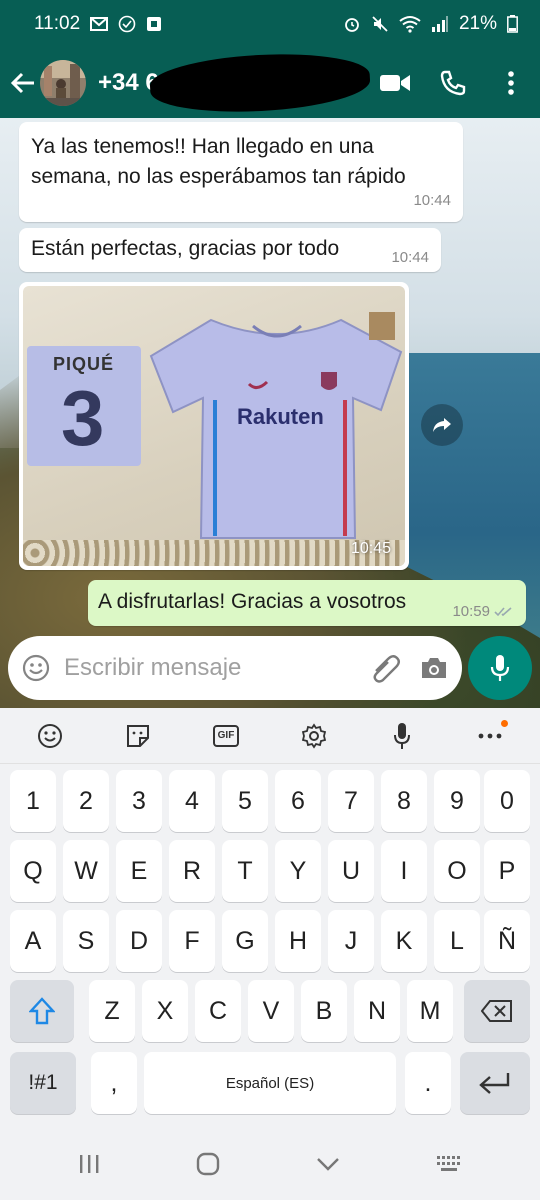 The width and height of the screenshot is (540, 1200). Describe the element at coordinates (457, 871) in the screenshot. I see `key-o: O` at that location.